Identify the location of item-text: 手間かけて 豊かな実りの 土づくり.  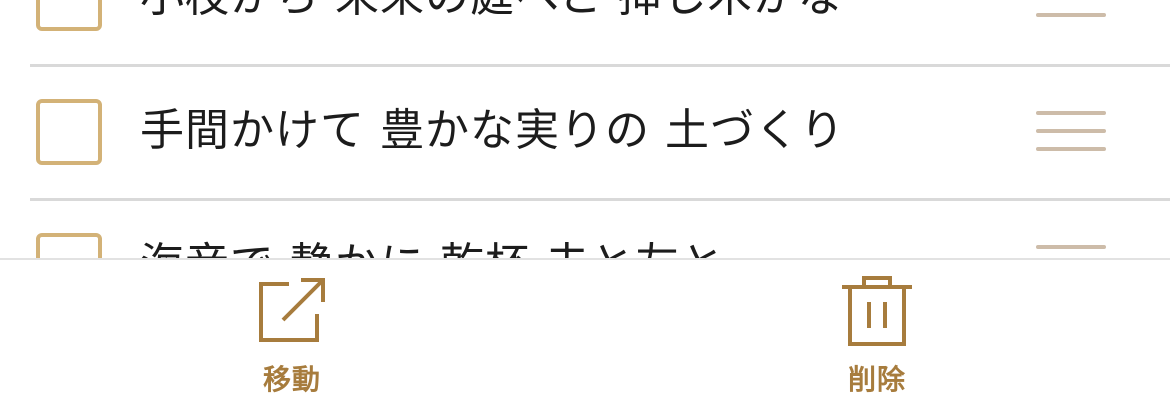
(492, 130).